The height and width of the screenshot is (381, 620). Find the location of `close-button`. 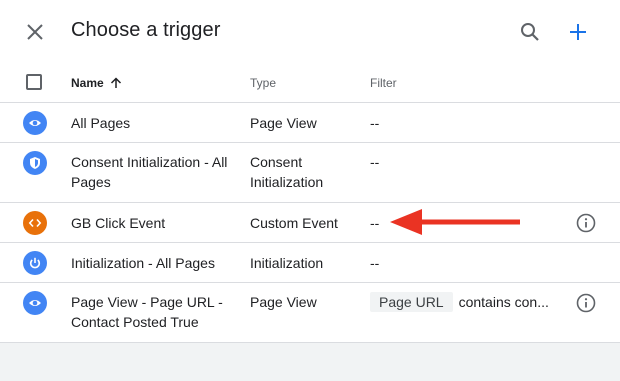

close-button is located at coordinates (35, 32).